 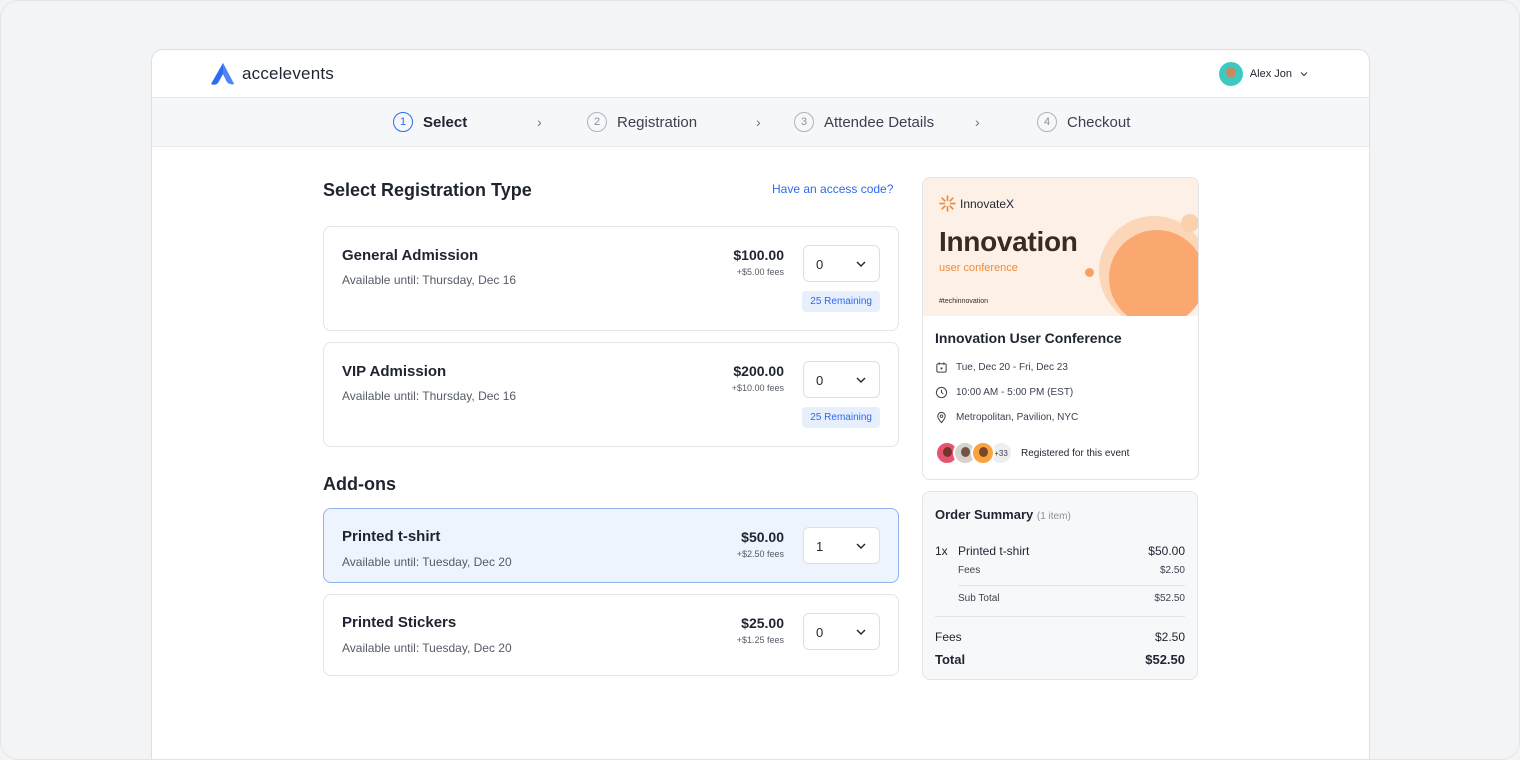 What do you see at coordinates (760, 640) in the screenshot?
I see `addon-fee: +$1.25 fees` at bounding box center [760, 640].